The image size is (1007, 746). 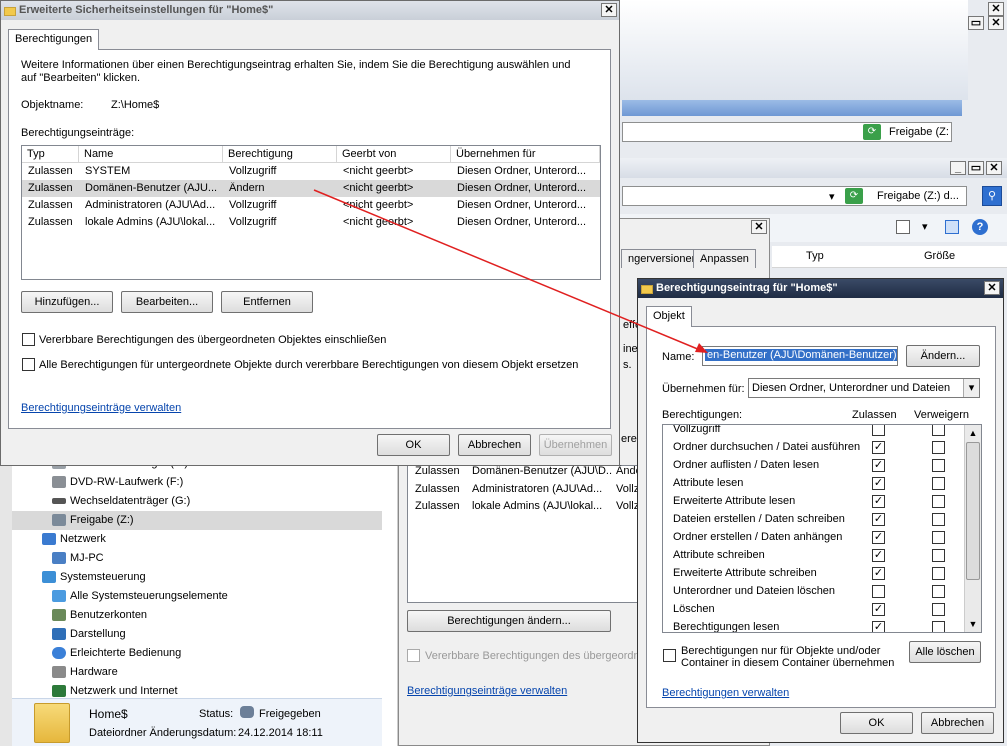 What do you see at coordinates (701, 348) in the screenshot?
I see `arrow-head` at bounding box center [701, 348].